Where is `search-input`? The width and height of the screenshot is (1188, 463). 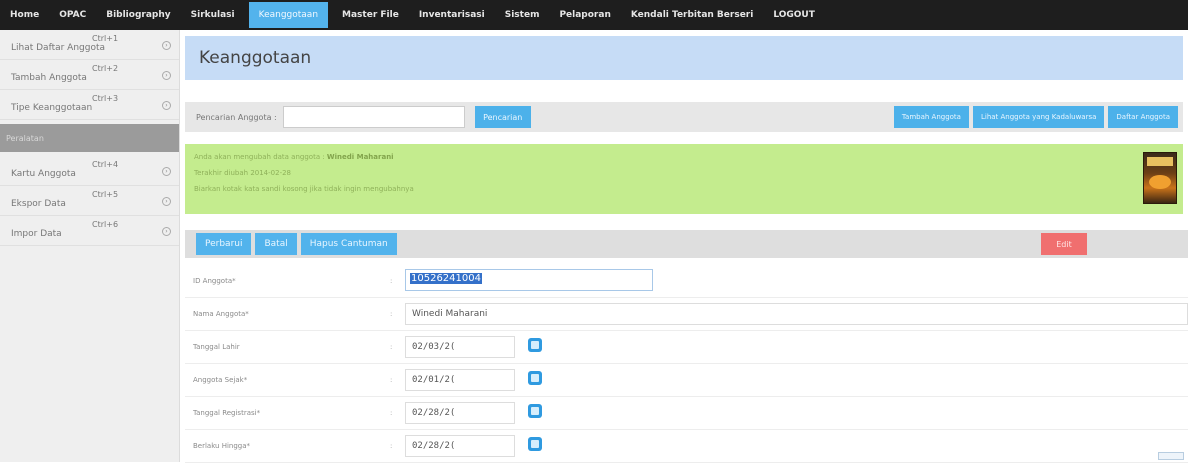 search-input is located at coordinates (374, 117).